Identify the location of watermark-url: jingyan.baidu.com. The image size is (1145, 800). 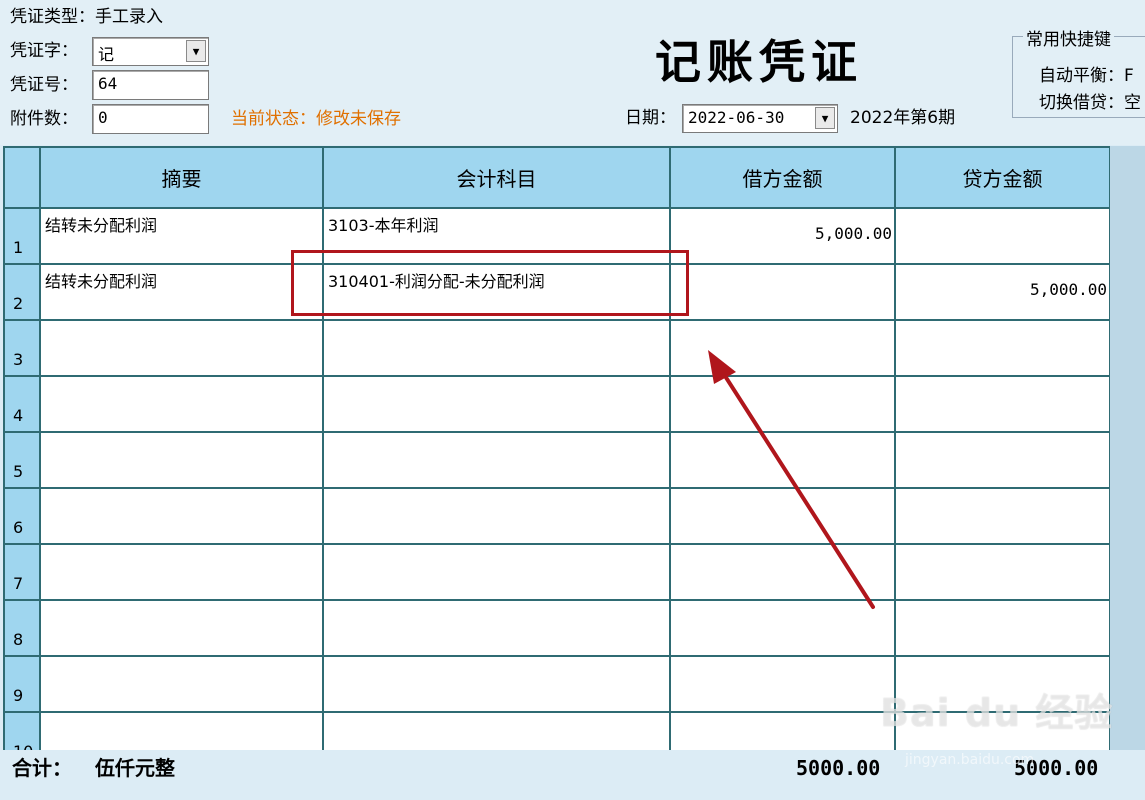
(970, 760).